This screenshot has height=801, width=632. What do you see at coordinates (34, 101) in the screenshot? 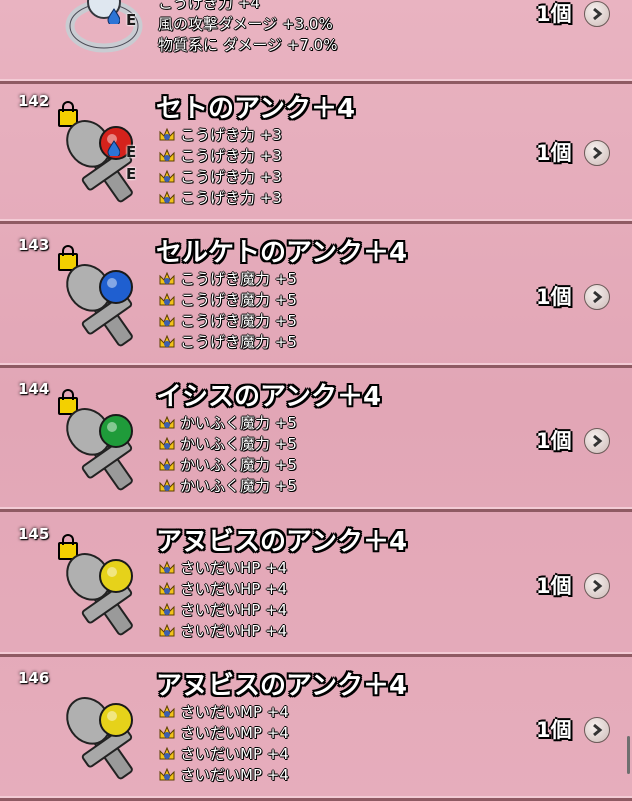
I see `item-number: 142` at bounding box center [34, 101].